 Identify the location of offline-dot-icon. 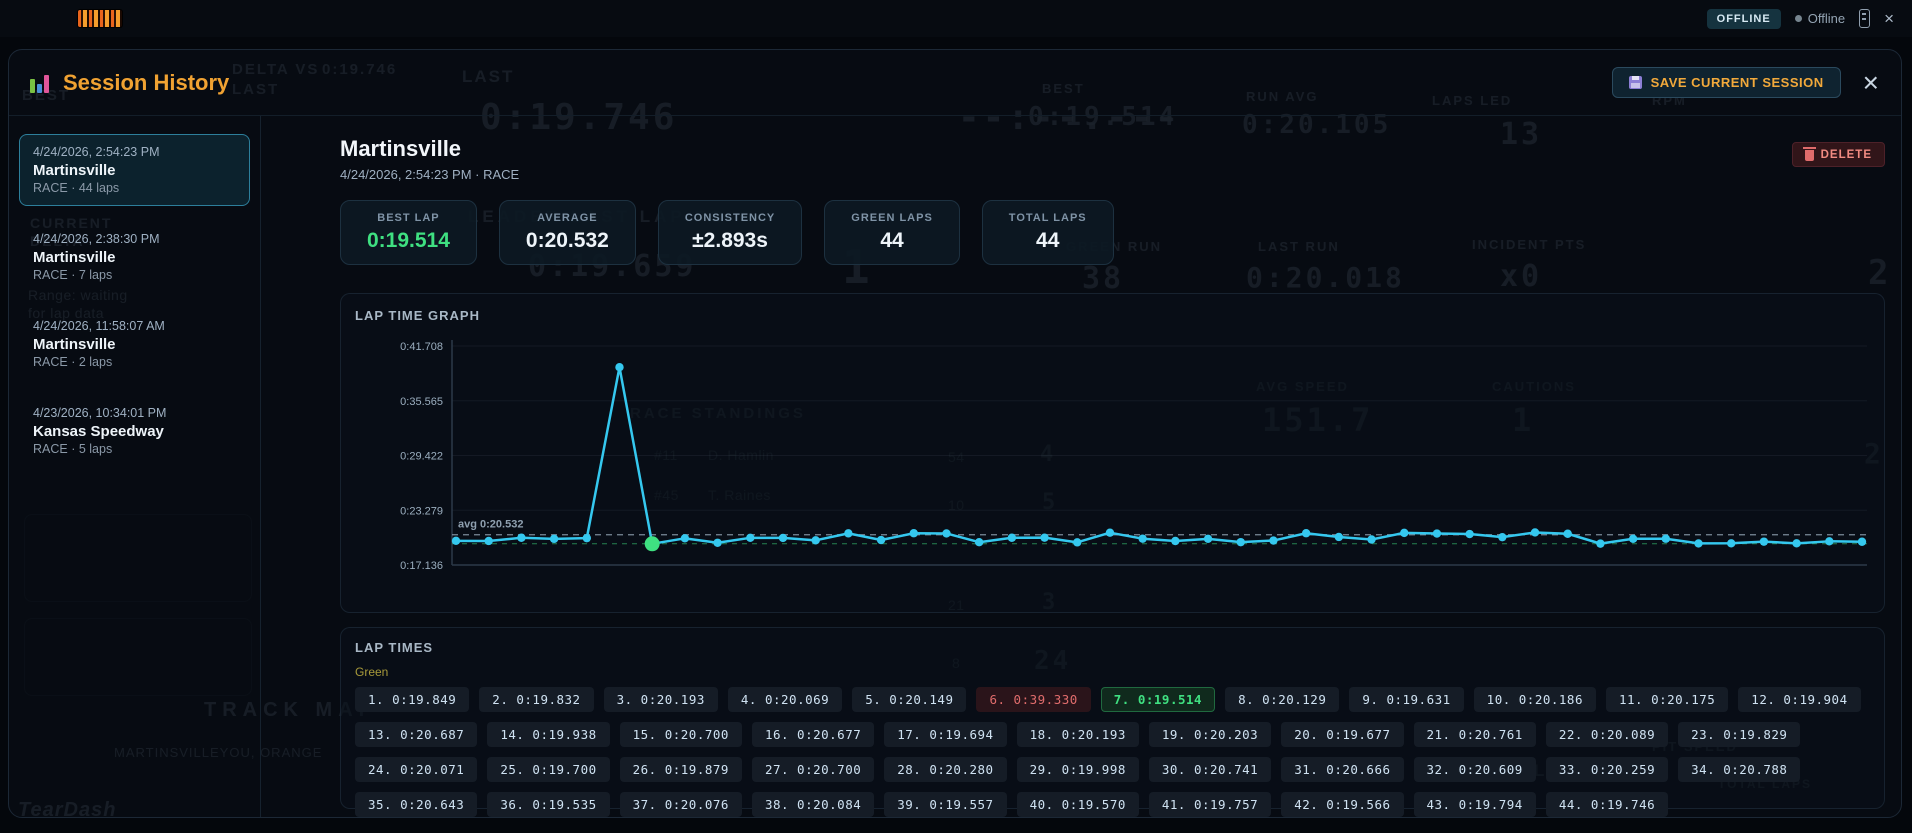
(1798, 18).